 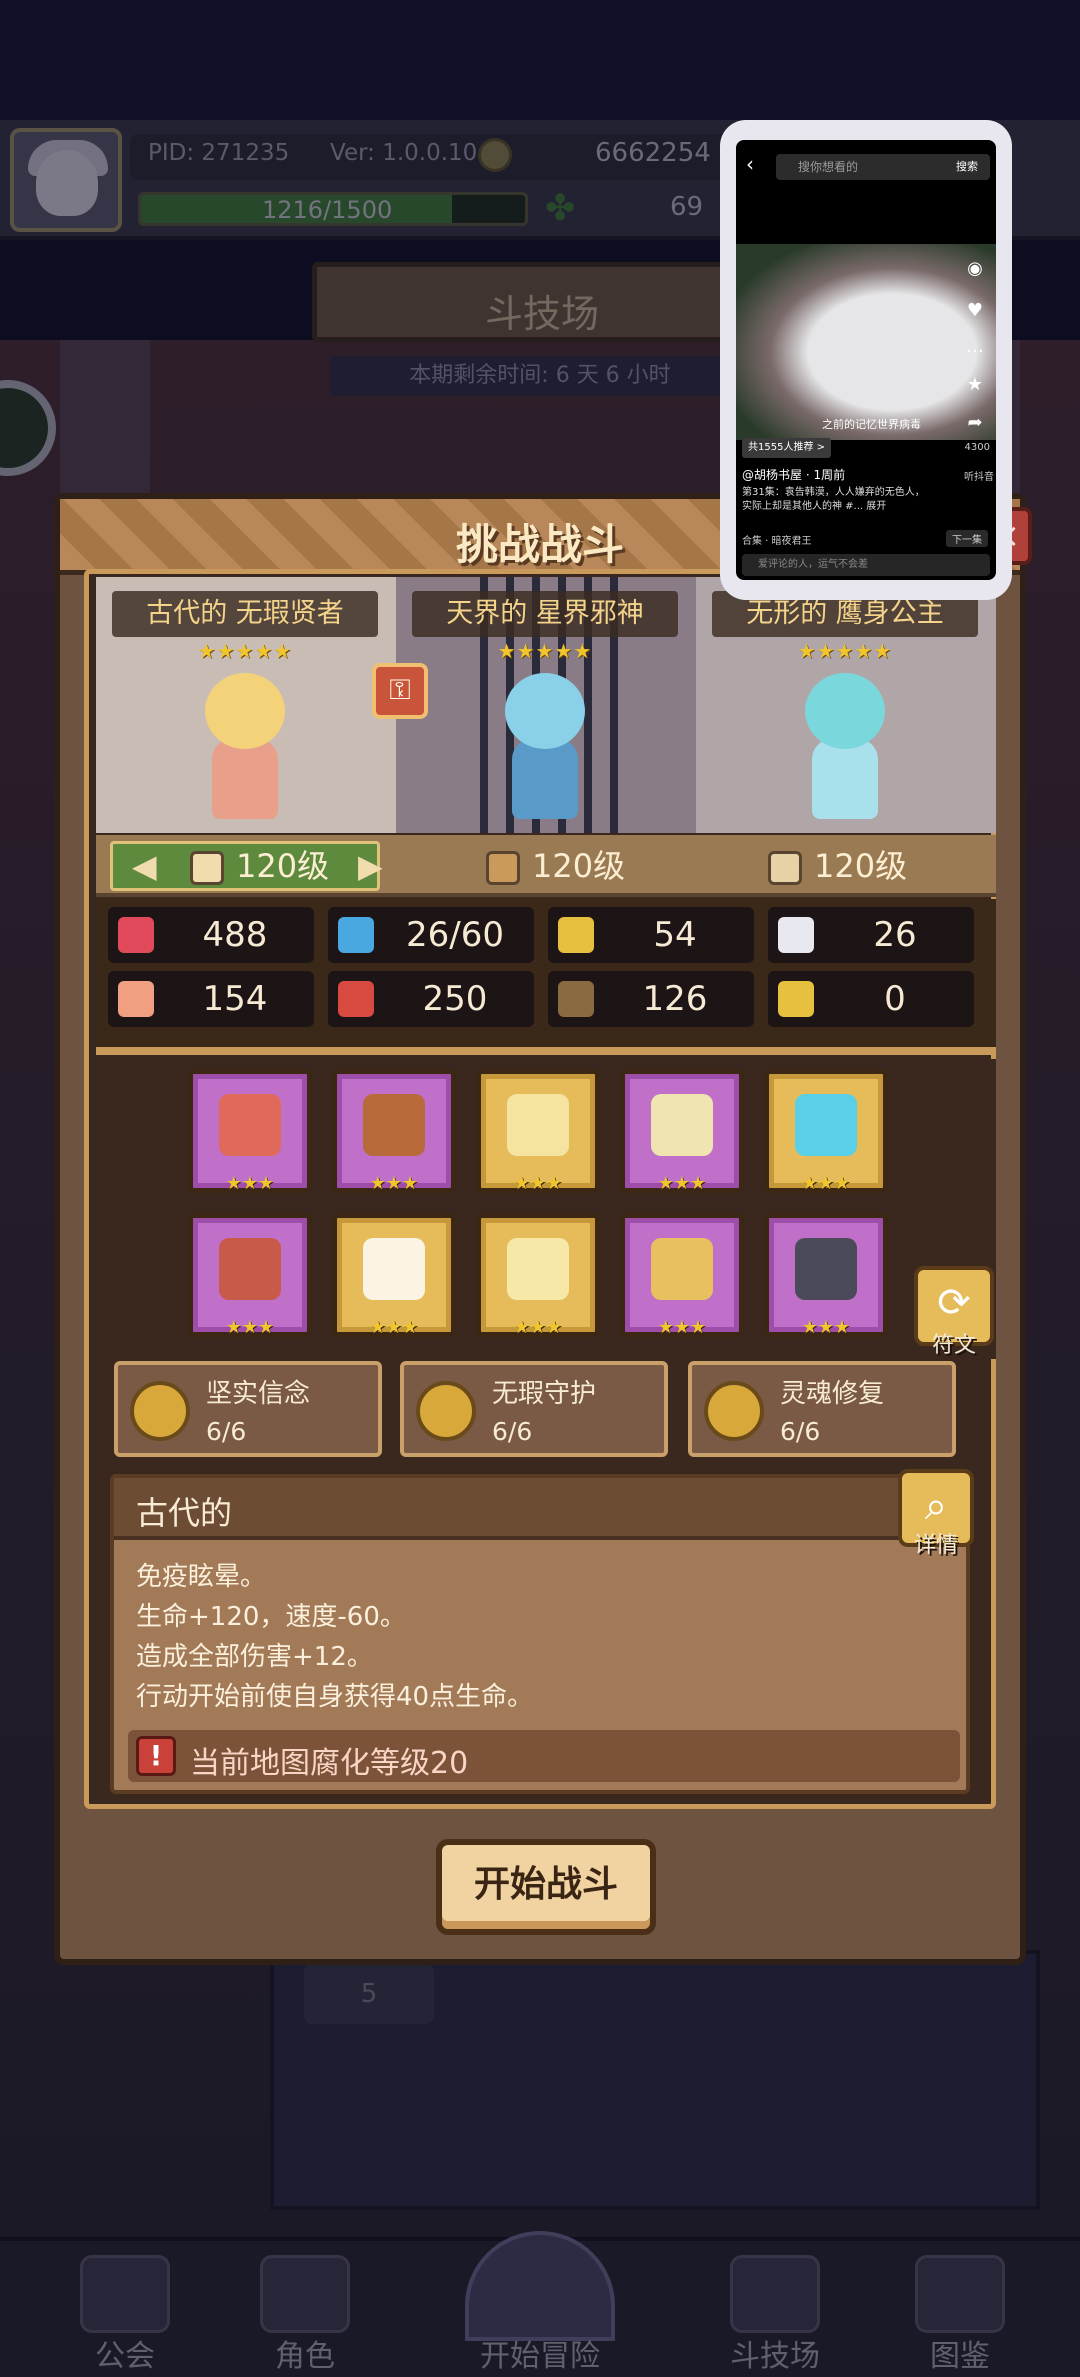 I want to click on back-arrow-icon: ‹, so click(x=750, y=164).